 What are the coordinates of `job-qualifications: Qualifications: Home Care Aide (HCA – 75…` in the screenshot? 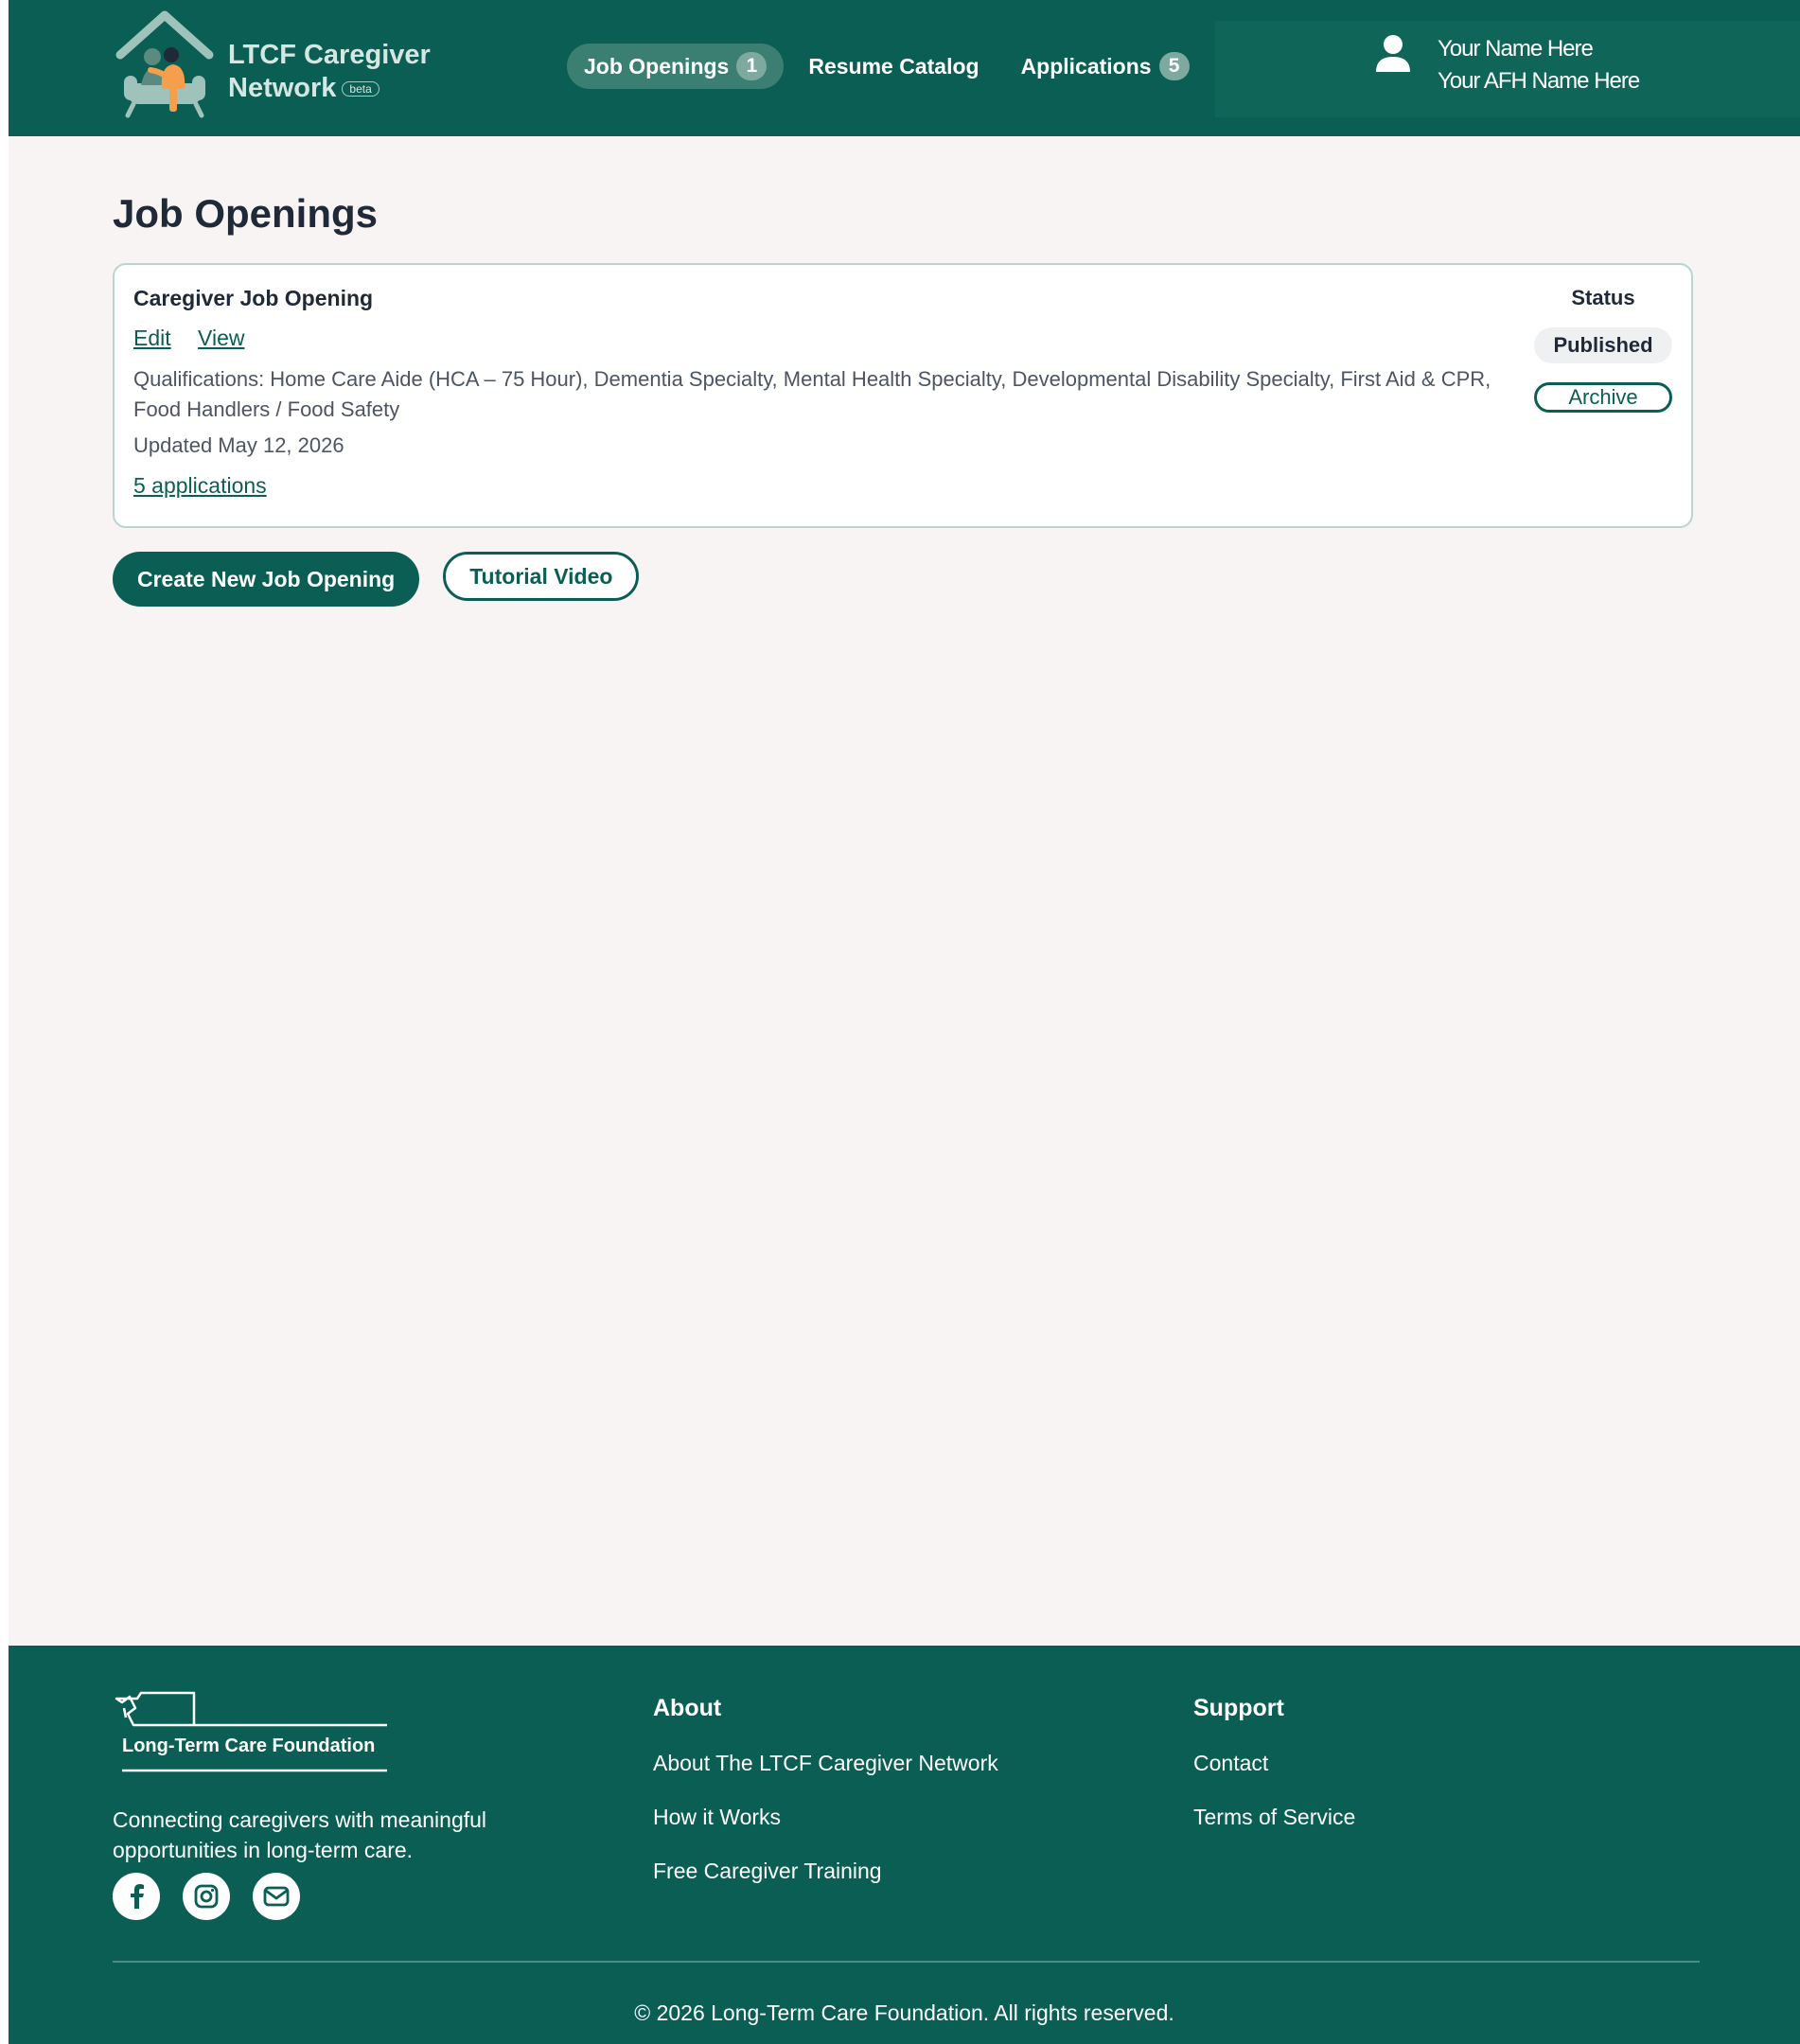 It's located at (812, 394).